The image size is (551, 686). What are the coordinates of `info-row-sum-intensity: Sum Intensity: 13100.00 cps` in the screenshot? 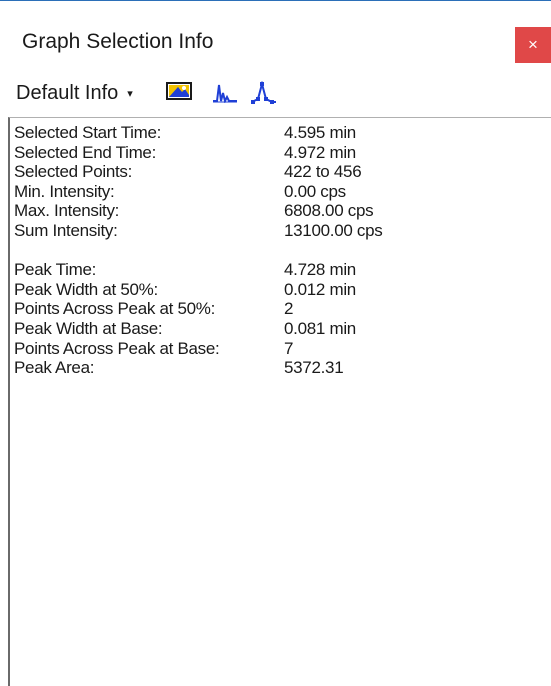 It's located at (198, 230).